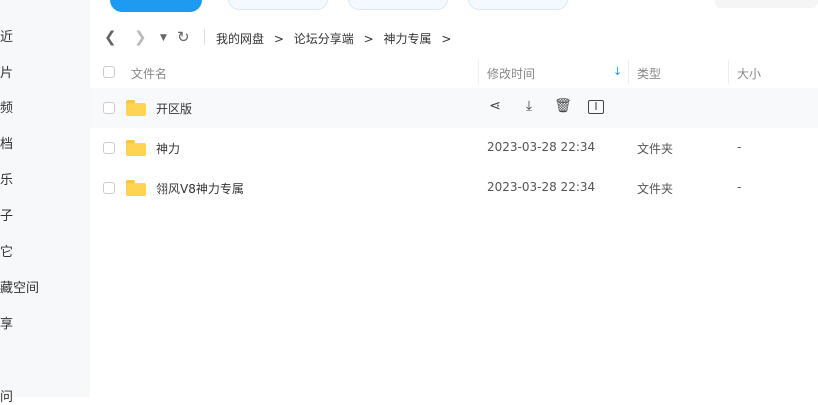 The width and height of the screenshot is (818, 405). I want to click on search-box, so click(766, 4).